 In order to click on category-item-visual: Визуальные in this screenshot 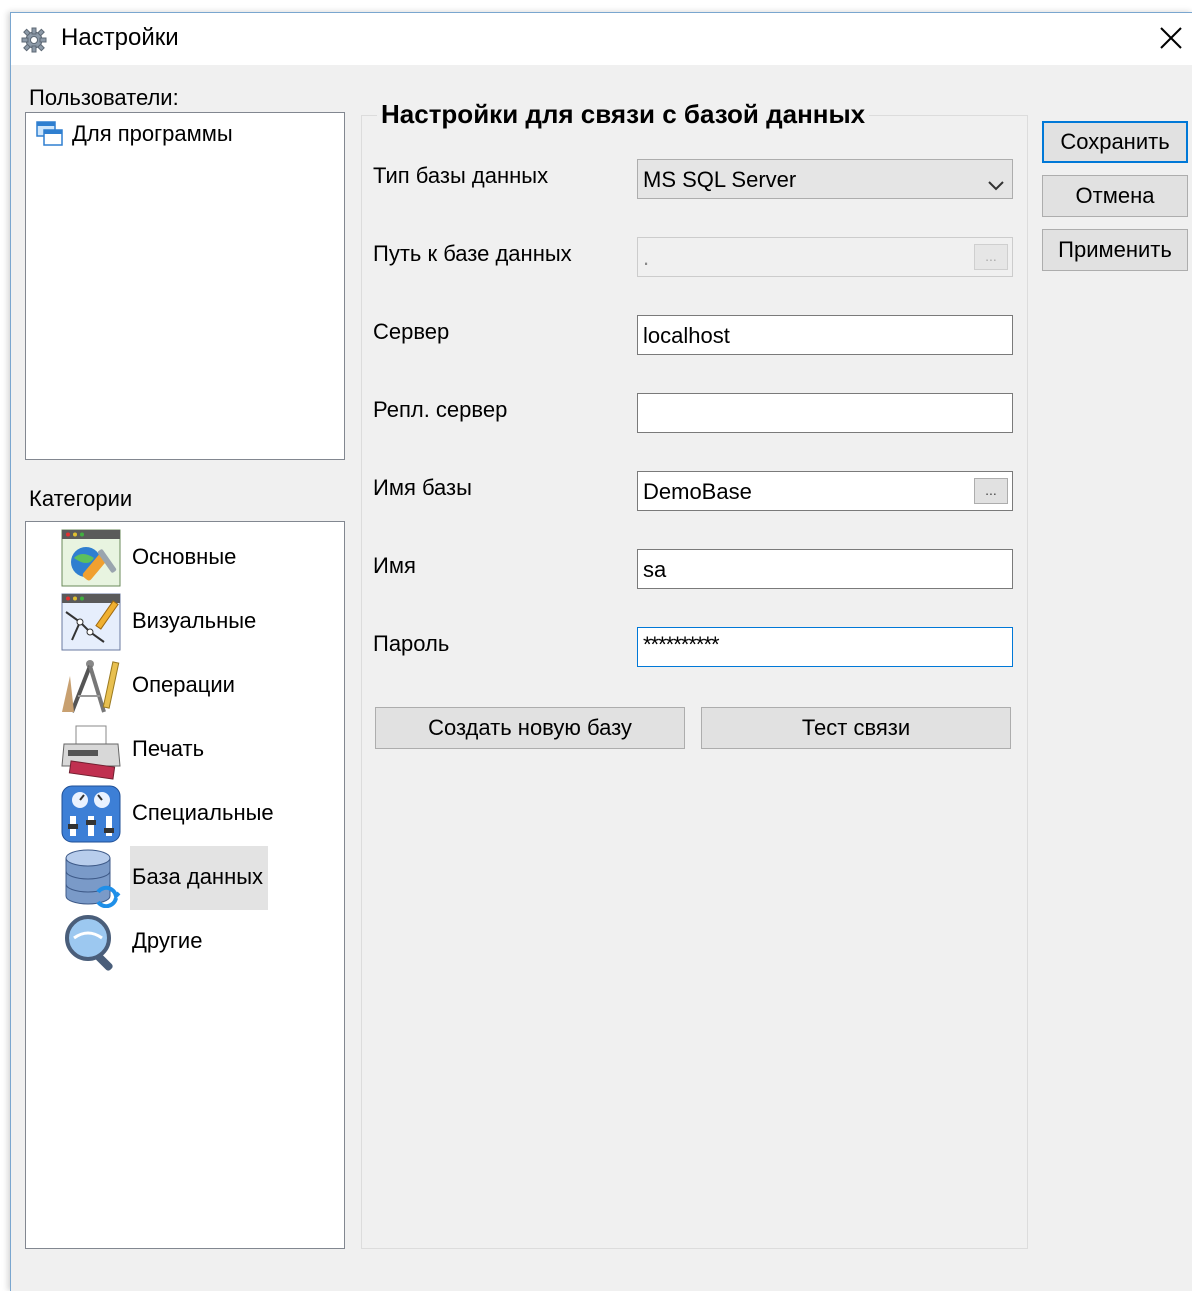, I will do `click(190, 622)`.